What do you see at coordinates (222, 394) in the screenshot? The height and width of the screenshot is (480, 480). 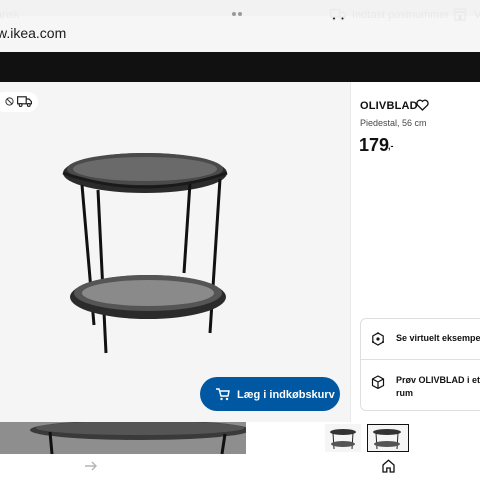 I see `cart-icon` at bounding box center [222, 394].